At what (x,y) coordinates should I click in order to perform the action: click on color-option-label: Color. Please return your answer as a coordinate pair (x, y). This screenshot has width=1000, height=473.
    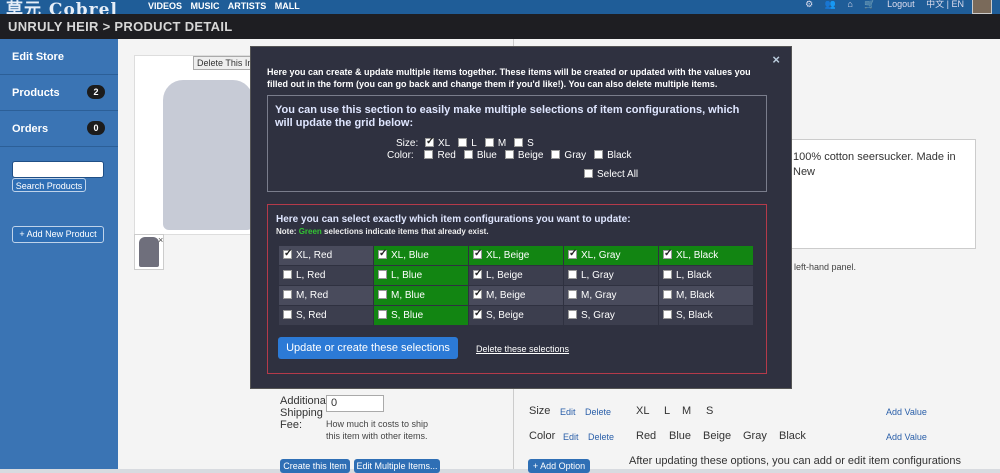
    Looking at the image, I should click on (542, 436).